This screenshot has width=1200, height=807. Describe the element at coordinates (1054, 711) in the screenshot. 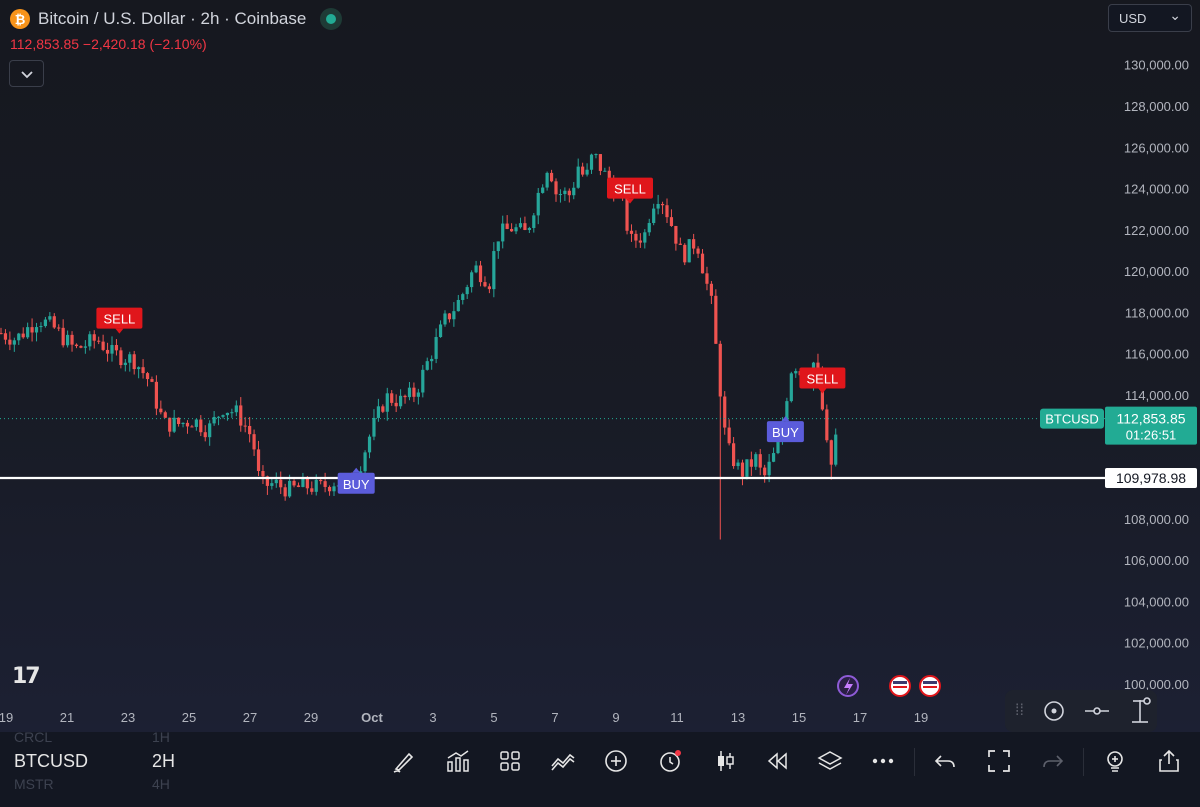

I see `circle-tool-icon` at that location.